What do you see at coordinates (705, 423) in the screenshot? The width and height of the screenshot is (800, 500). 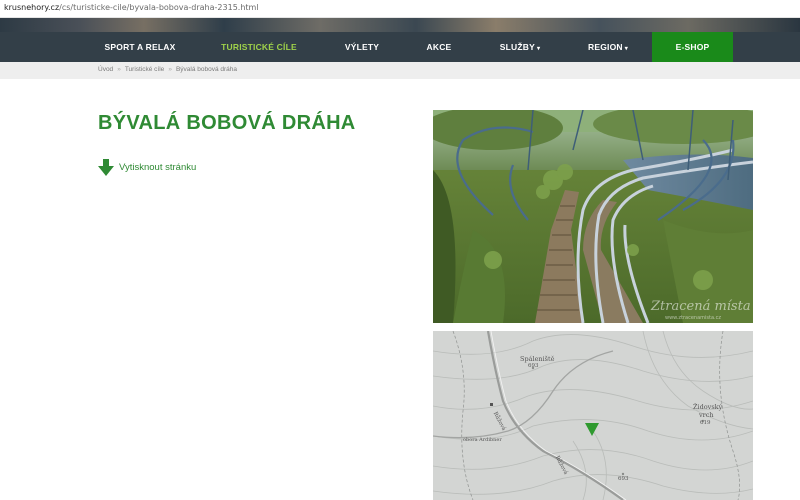 I see `map-label-zidovsky-elev: 619` at bounding box center [705, 423].